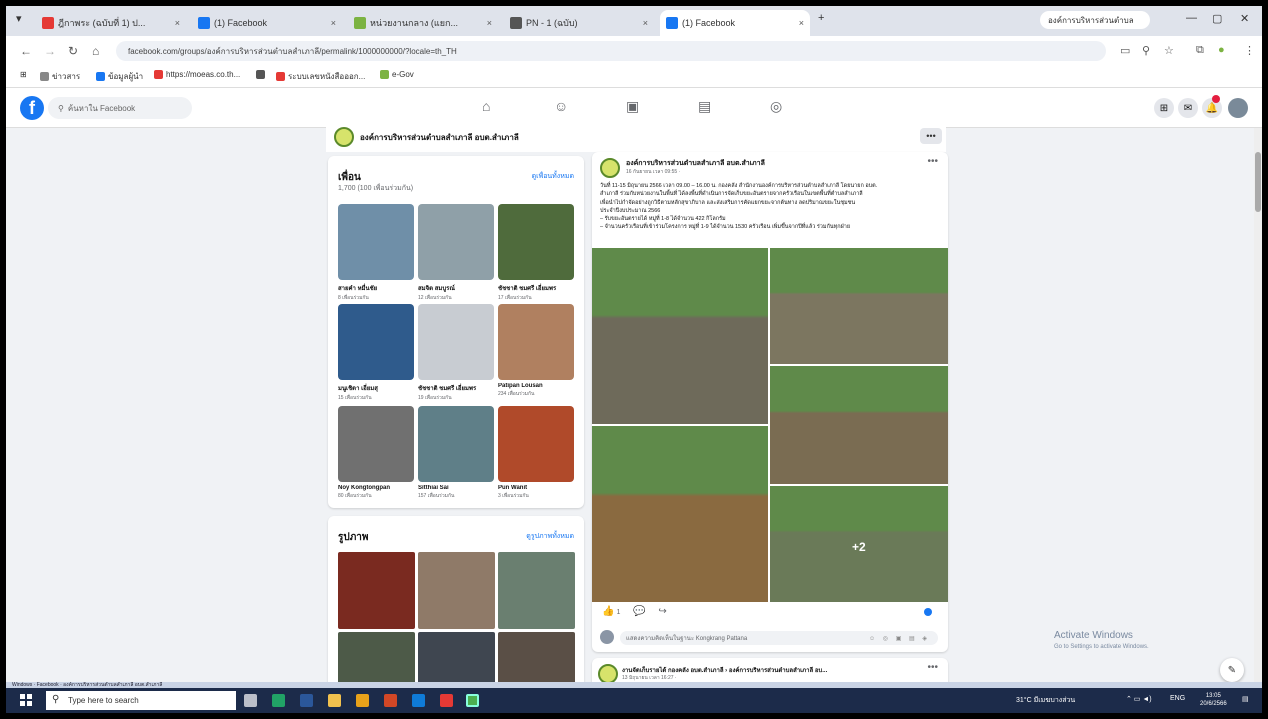  Describe the element at coordinates (1188, 108) in the screenshot. I see `messenger-icon: ✉` at that location.